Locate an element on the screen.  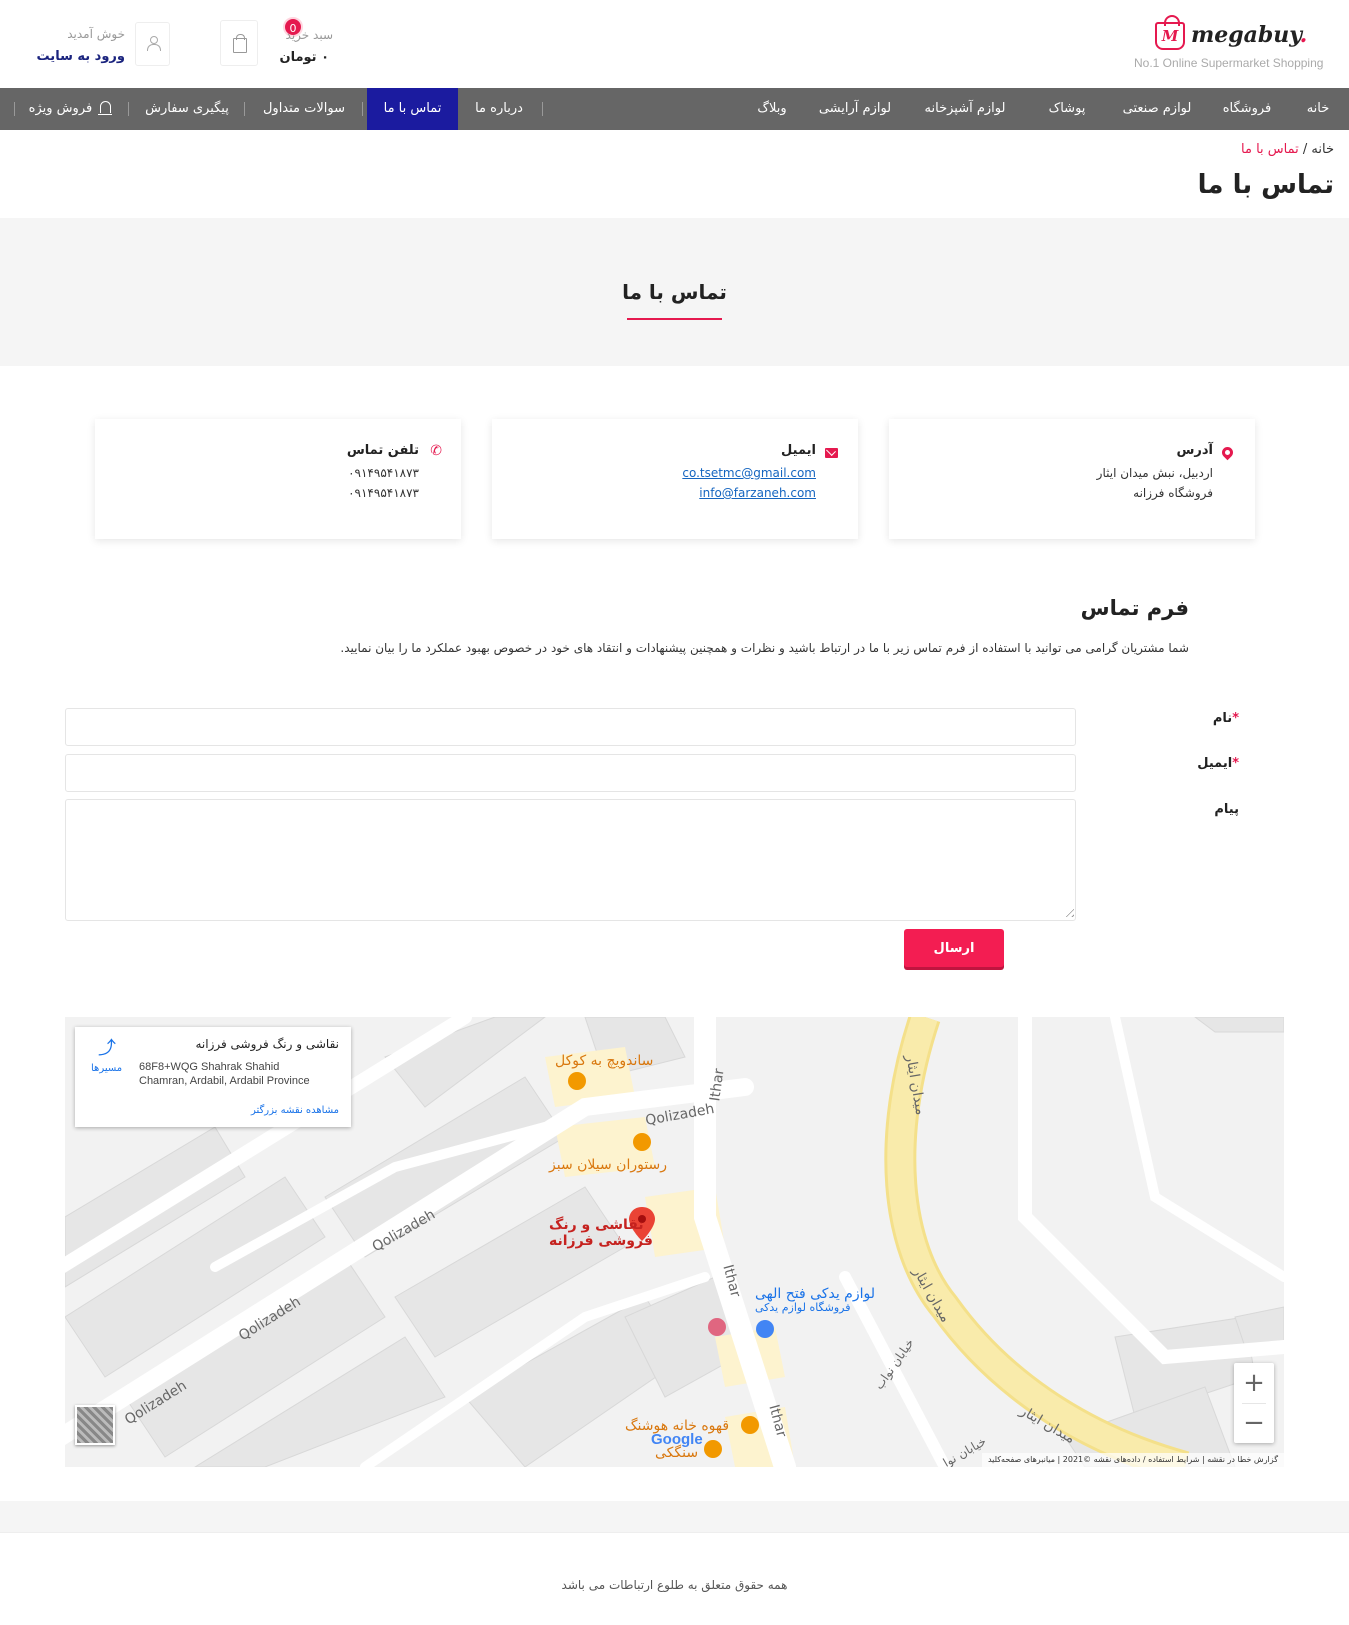
welcome-text: خوش آمدید is located at coordinates (96, 34).